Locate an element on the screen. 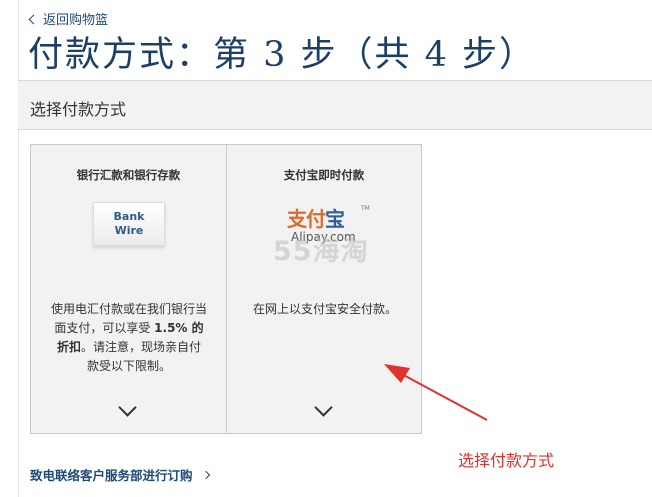 The image size is (652, 497). option-title: 银行汇款和银行存款 is located at coordinates (128, 175).